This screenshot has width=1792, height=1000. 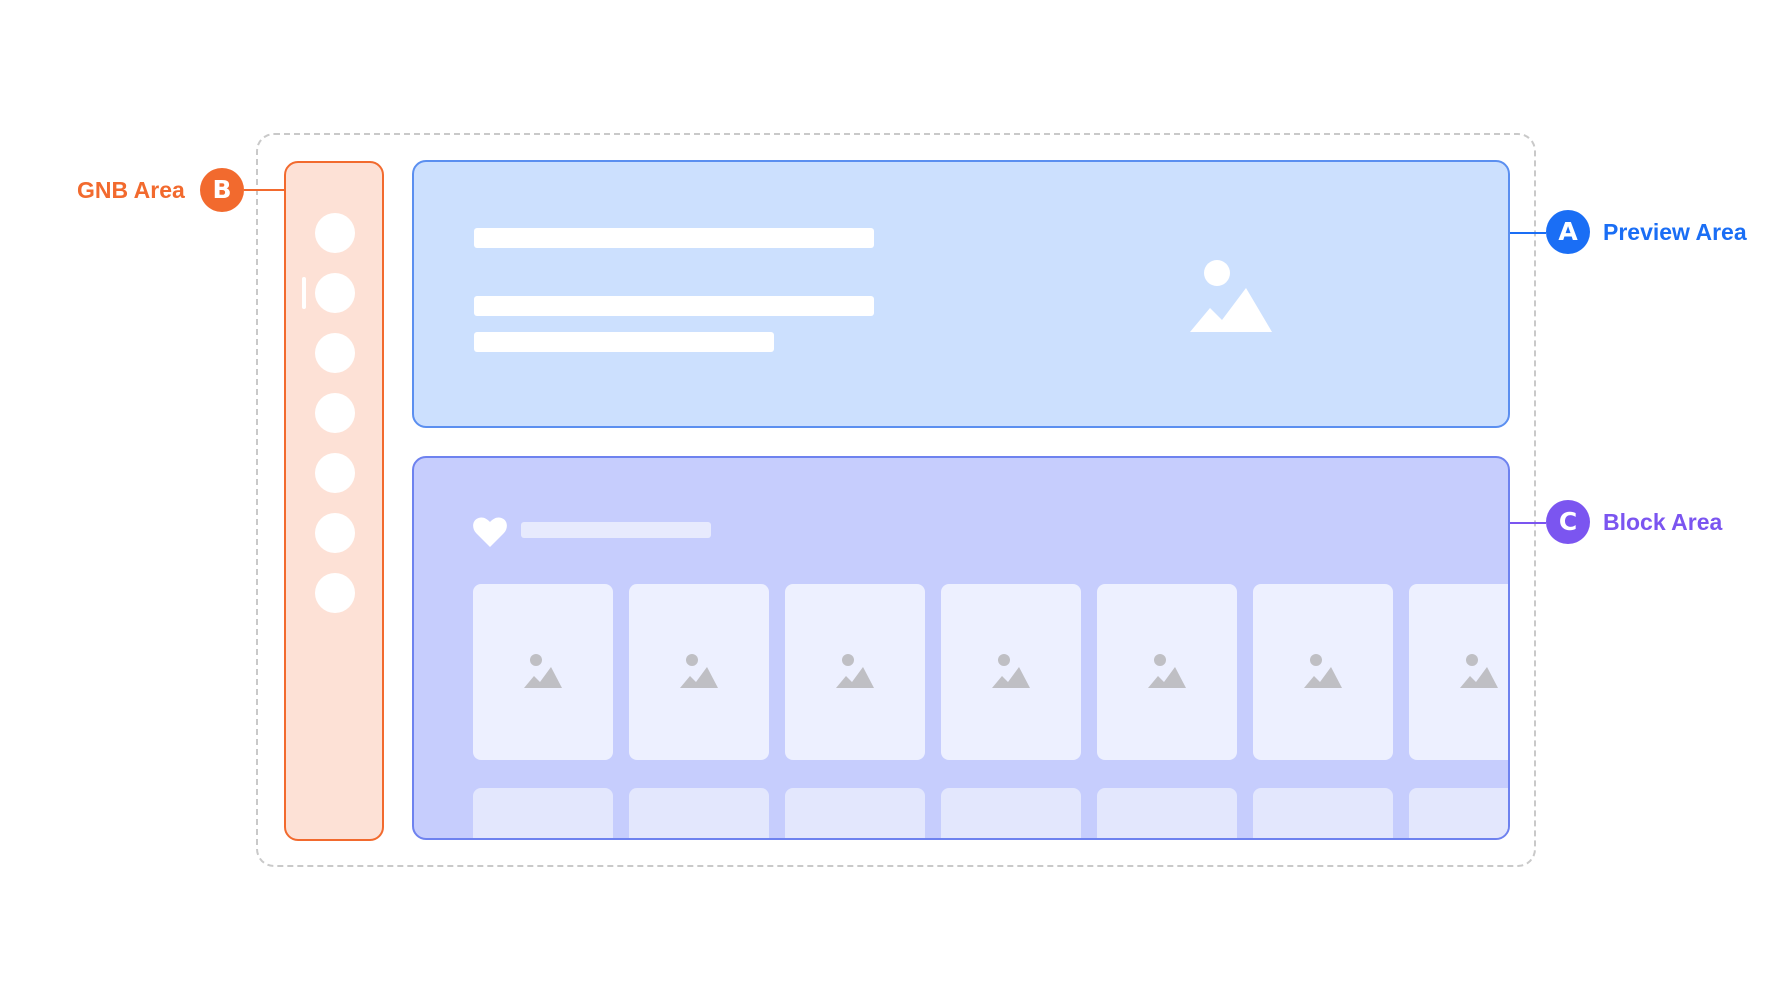 I want to click on gnb-area-label: GNB Area, so click(x=131, y=190).